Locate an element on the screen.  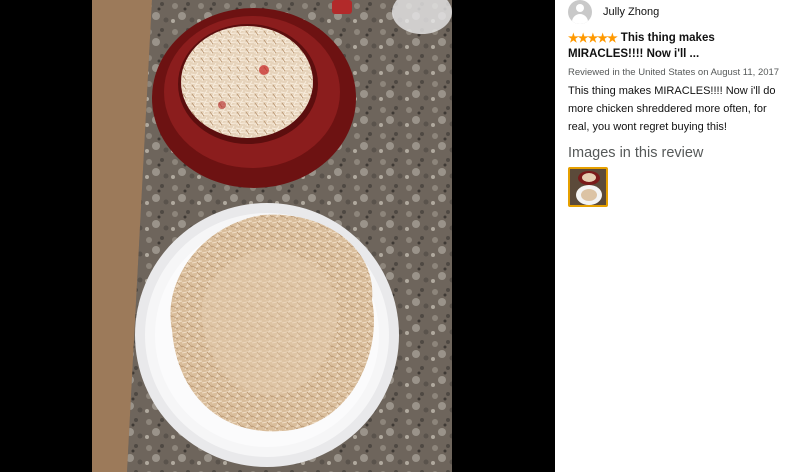
star-rating-icon: ★★★★★ is located at coordinates (593, 38).